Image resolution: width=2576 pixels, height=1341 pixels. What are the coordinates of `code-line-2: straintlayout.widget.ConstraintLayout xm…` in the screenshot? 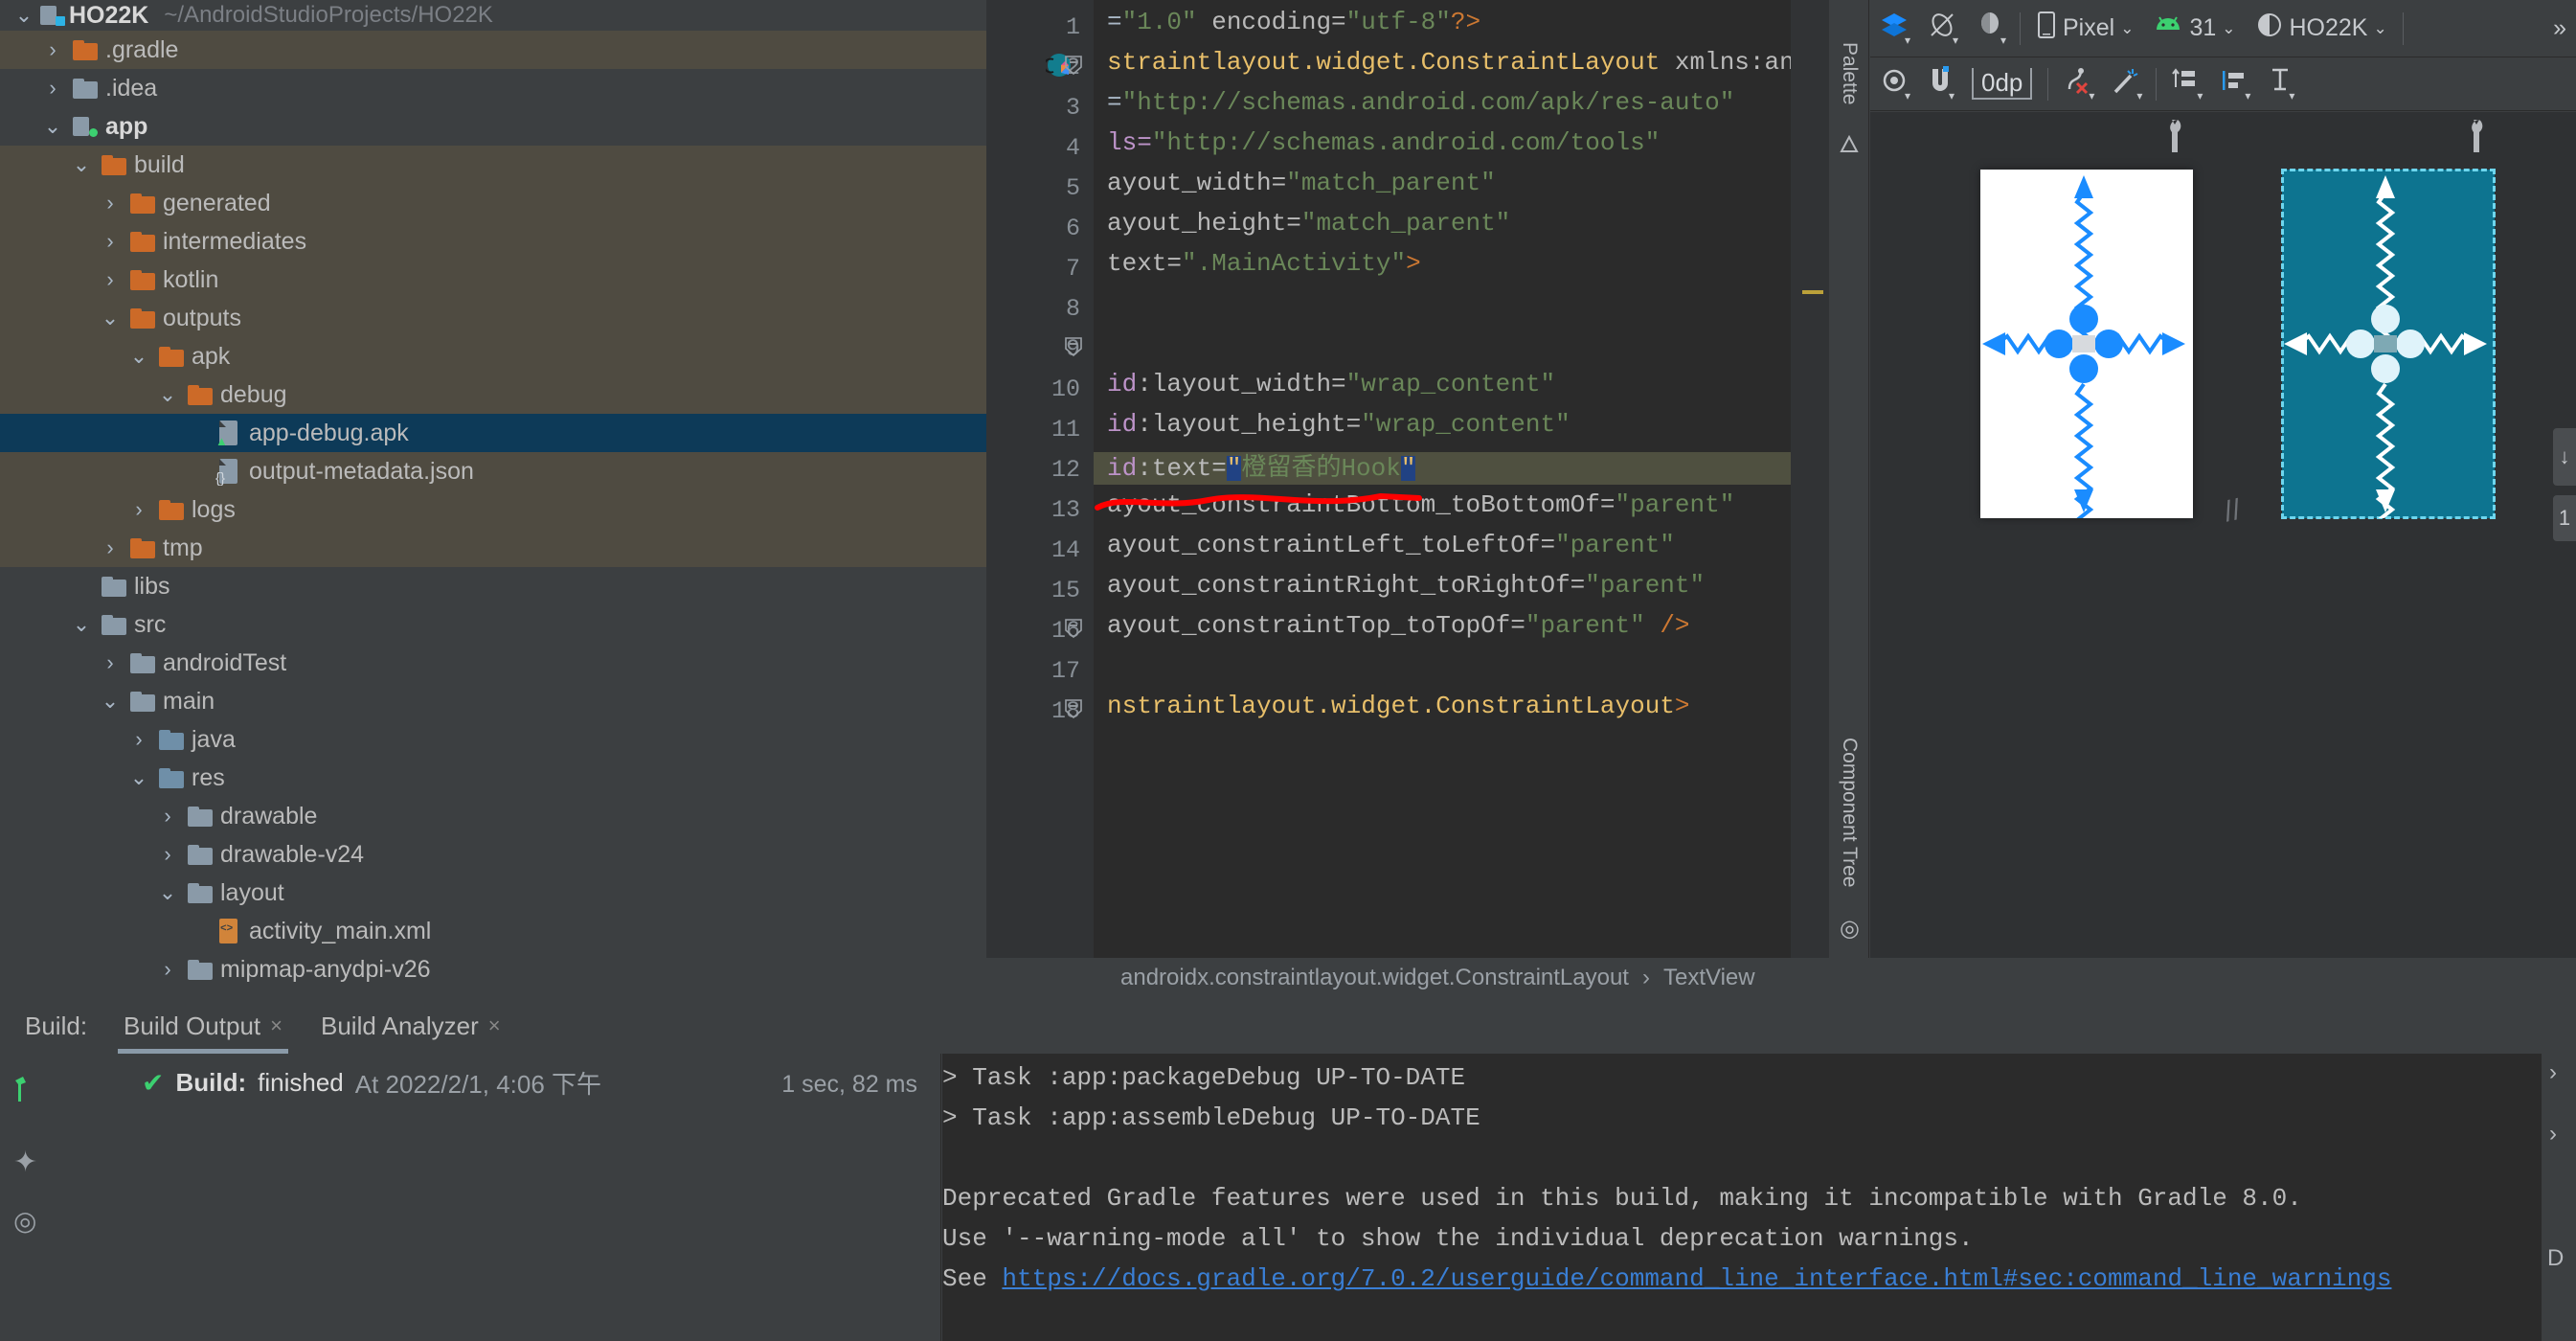 It's located at (1449, 62).